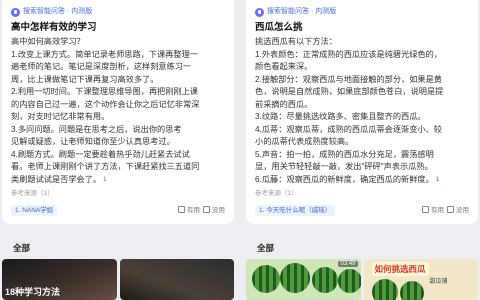 The width and height of the screenshot is (480, 300). What do you see at coordinates (96, 129) in the screenshot?
I see `answer-line: 3.多问问题。问题是在思考之后，说出你的思考` at bounding box center [96, 129].